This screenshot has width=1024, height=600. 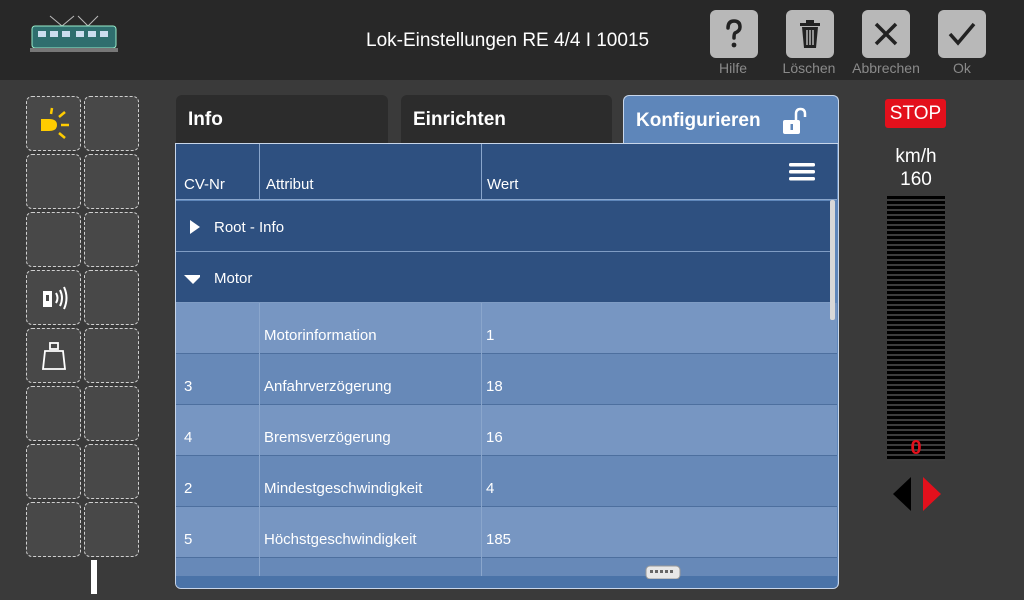 What do you see at coordinates (282, 119) in the screenshot?
I see `tab-info: Info` at bounding box center [282, 119].